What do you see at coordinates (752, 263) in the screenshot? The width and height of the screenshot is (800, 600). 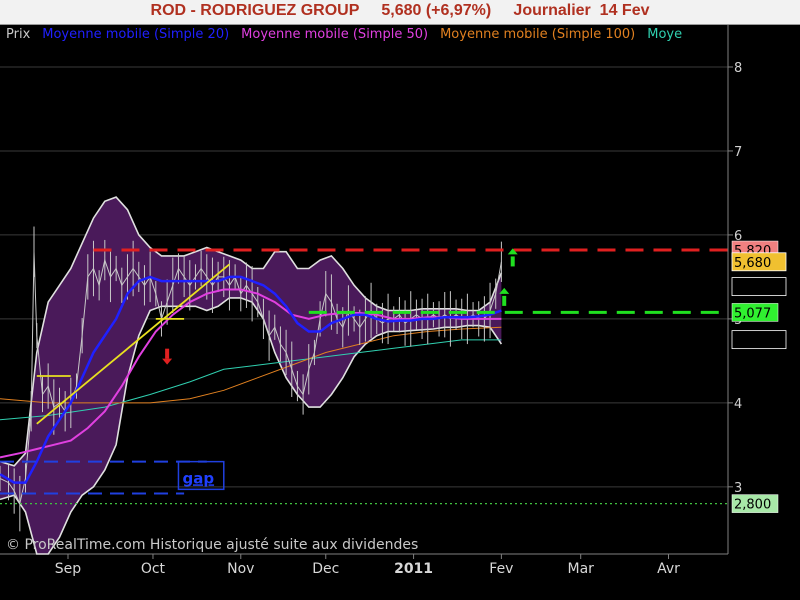 I see `value-tag: 5,680` at bounding box center [752, 263].